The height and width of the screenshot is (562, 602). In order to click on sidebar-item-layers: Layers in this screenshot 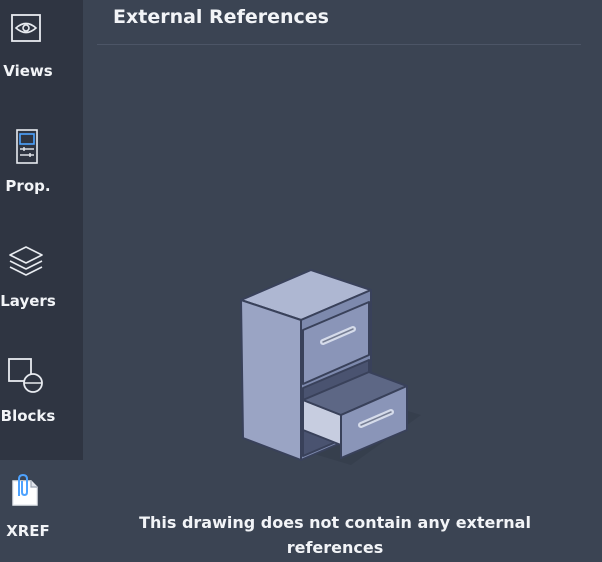, I will do `click(41, 287)`.